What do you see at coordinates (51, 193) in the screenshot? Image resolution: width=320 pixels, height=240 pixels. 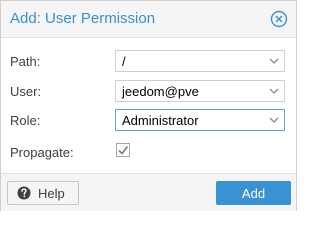 I see `help-button-label: Help` at bounding box center [51, 193].